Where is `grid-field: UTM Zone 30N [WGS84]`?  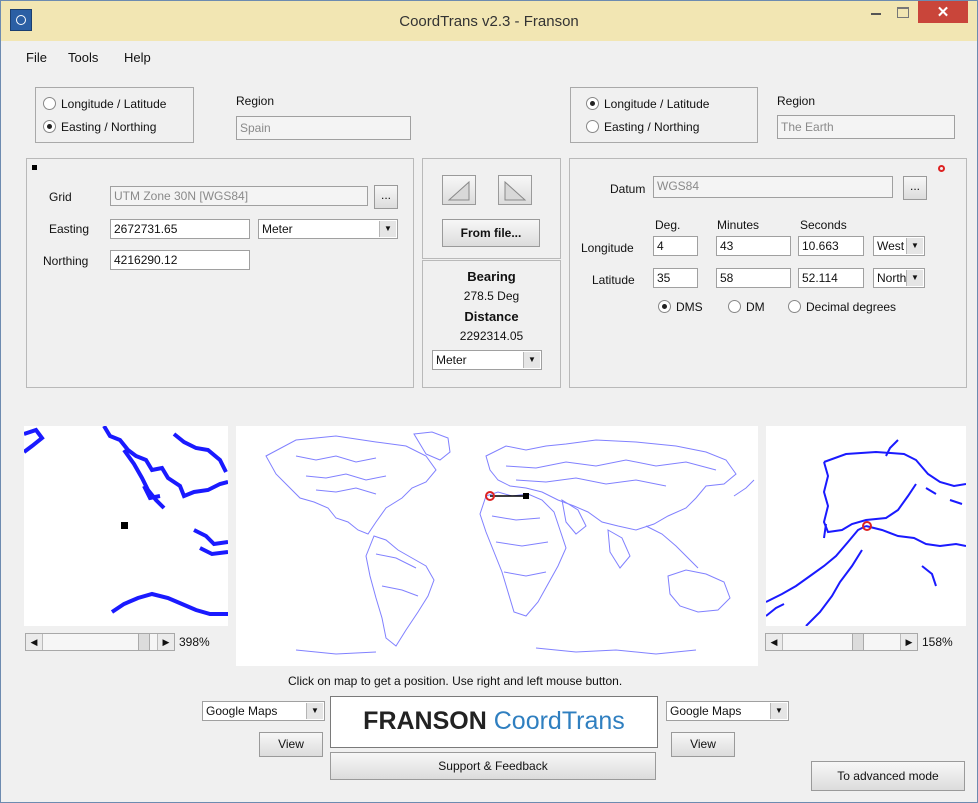 grid-field: UTM Zone 30N [WGS84] is located at coordinates (239, 196).